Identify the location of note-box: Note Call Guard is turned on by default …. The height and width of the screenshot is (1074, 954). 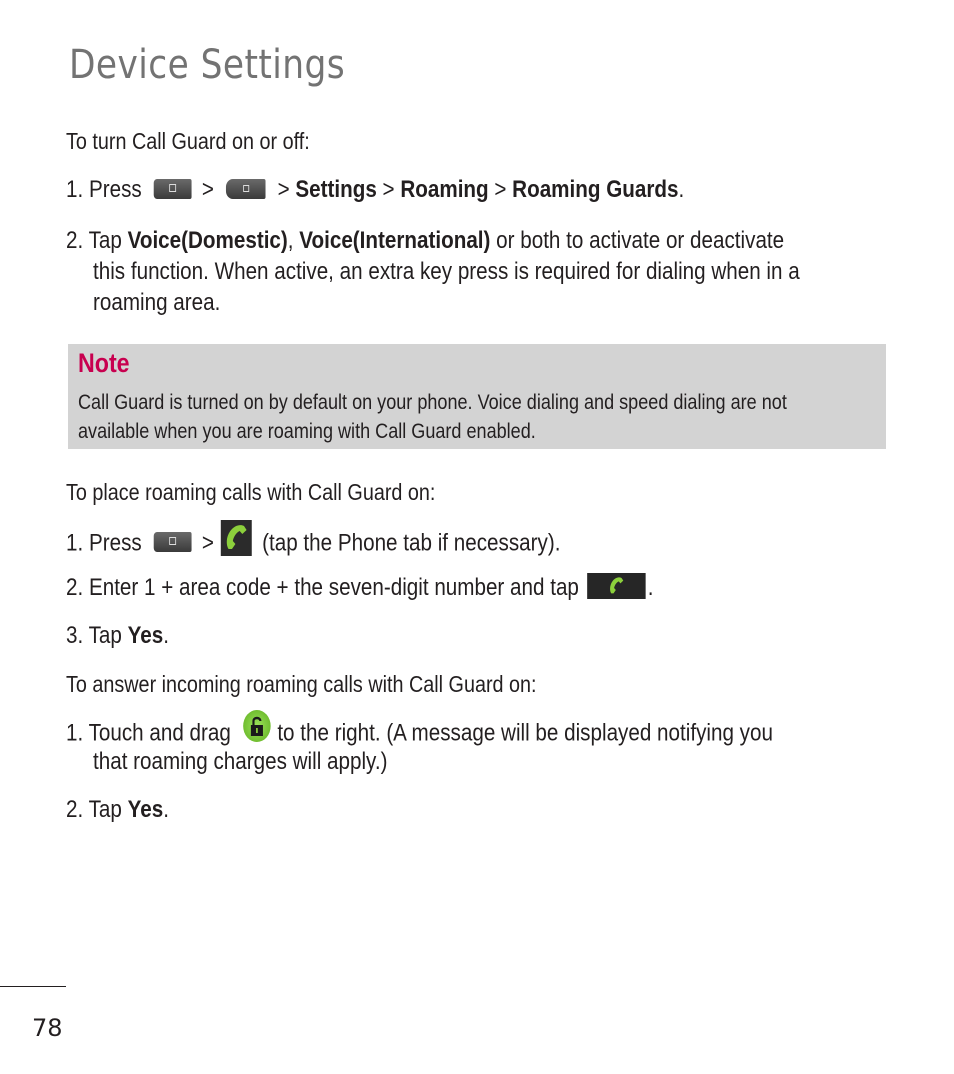
(477, 396).